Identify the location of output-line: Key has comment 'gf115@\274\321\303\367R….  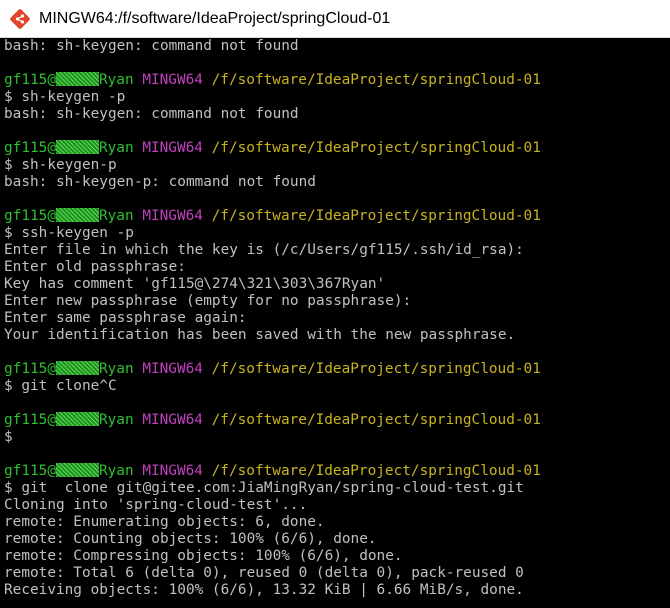
(195, 284).